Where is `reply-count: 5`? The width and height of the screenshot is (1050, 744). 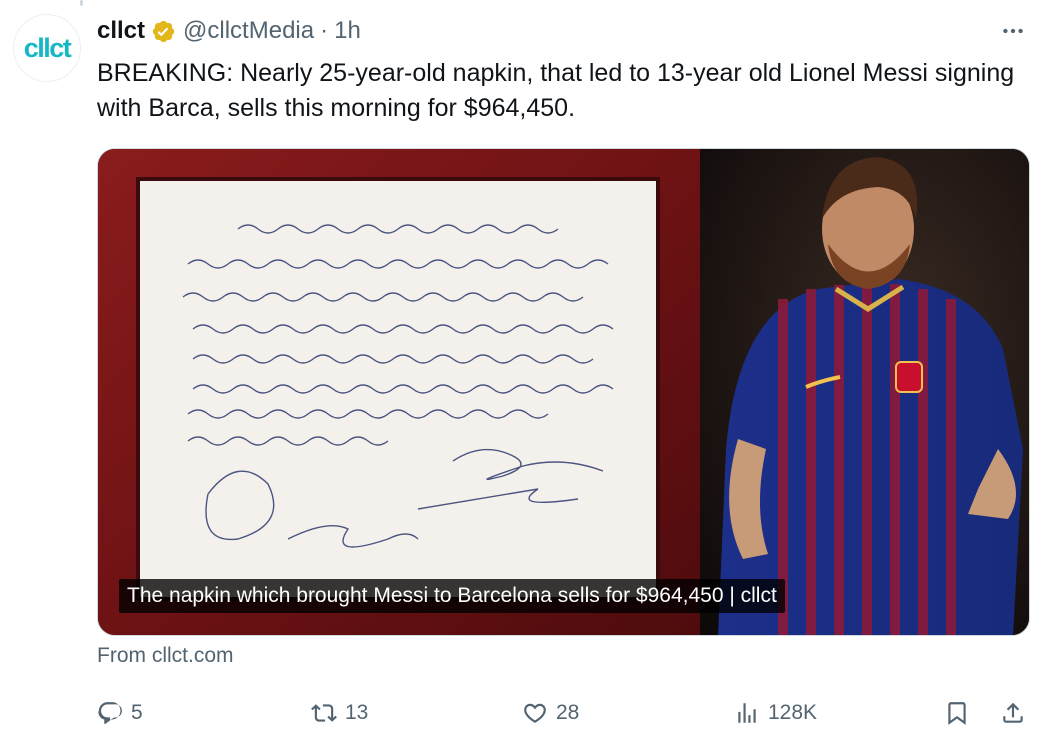
reply-count: 5 is located at coordinates (137, 712).